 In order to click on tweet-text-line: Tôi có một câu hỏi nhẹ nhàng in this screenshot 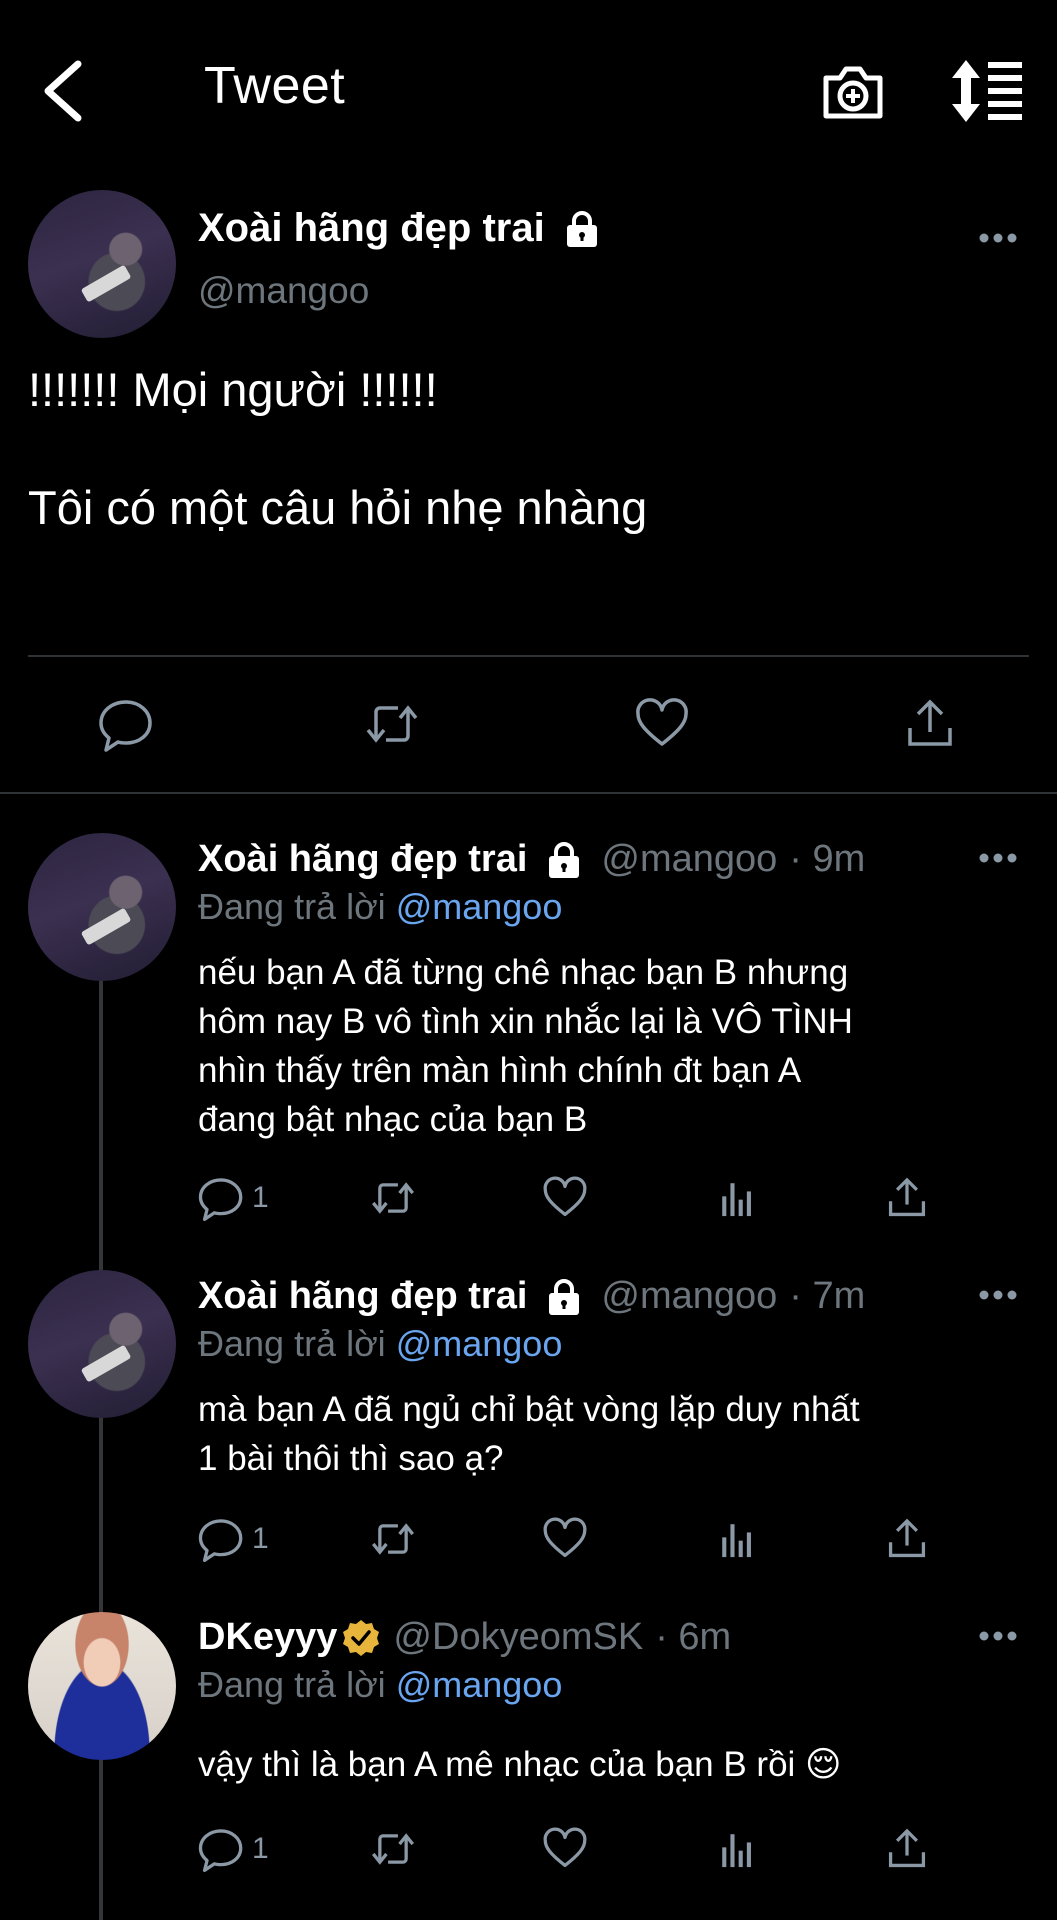, I will do `click(338, 507)`.